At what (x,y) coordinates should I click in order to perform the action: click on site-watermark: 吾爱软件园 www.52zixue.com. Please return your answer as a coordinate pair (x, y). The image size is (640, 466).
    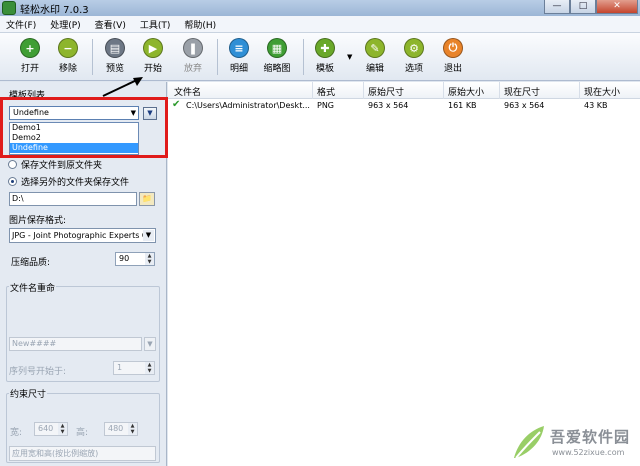
    Looking at the image, I should click on (572, 442).